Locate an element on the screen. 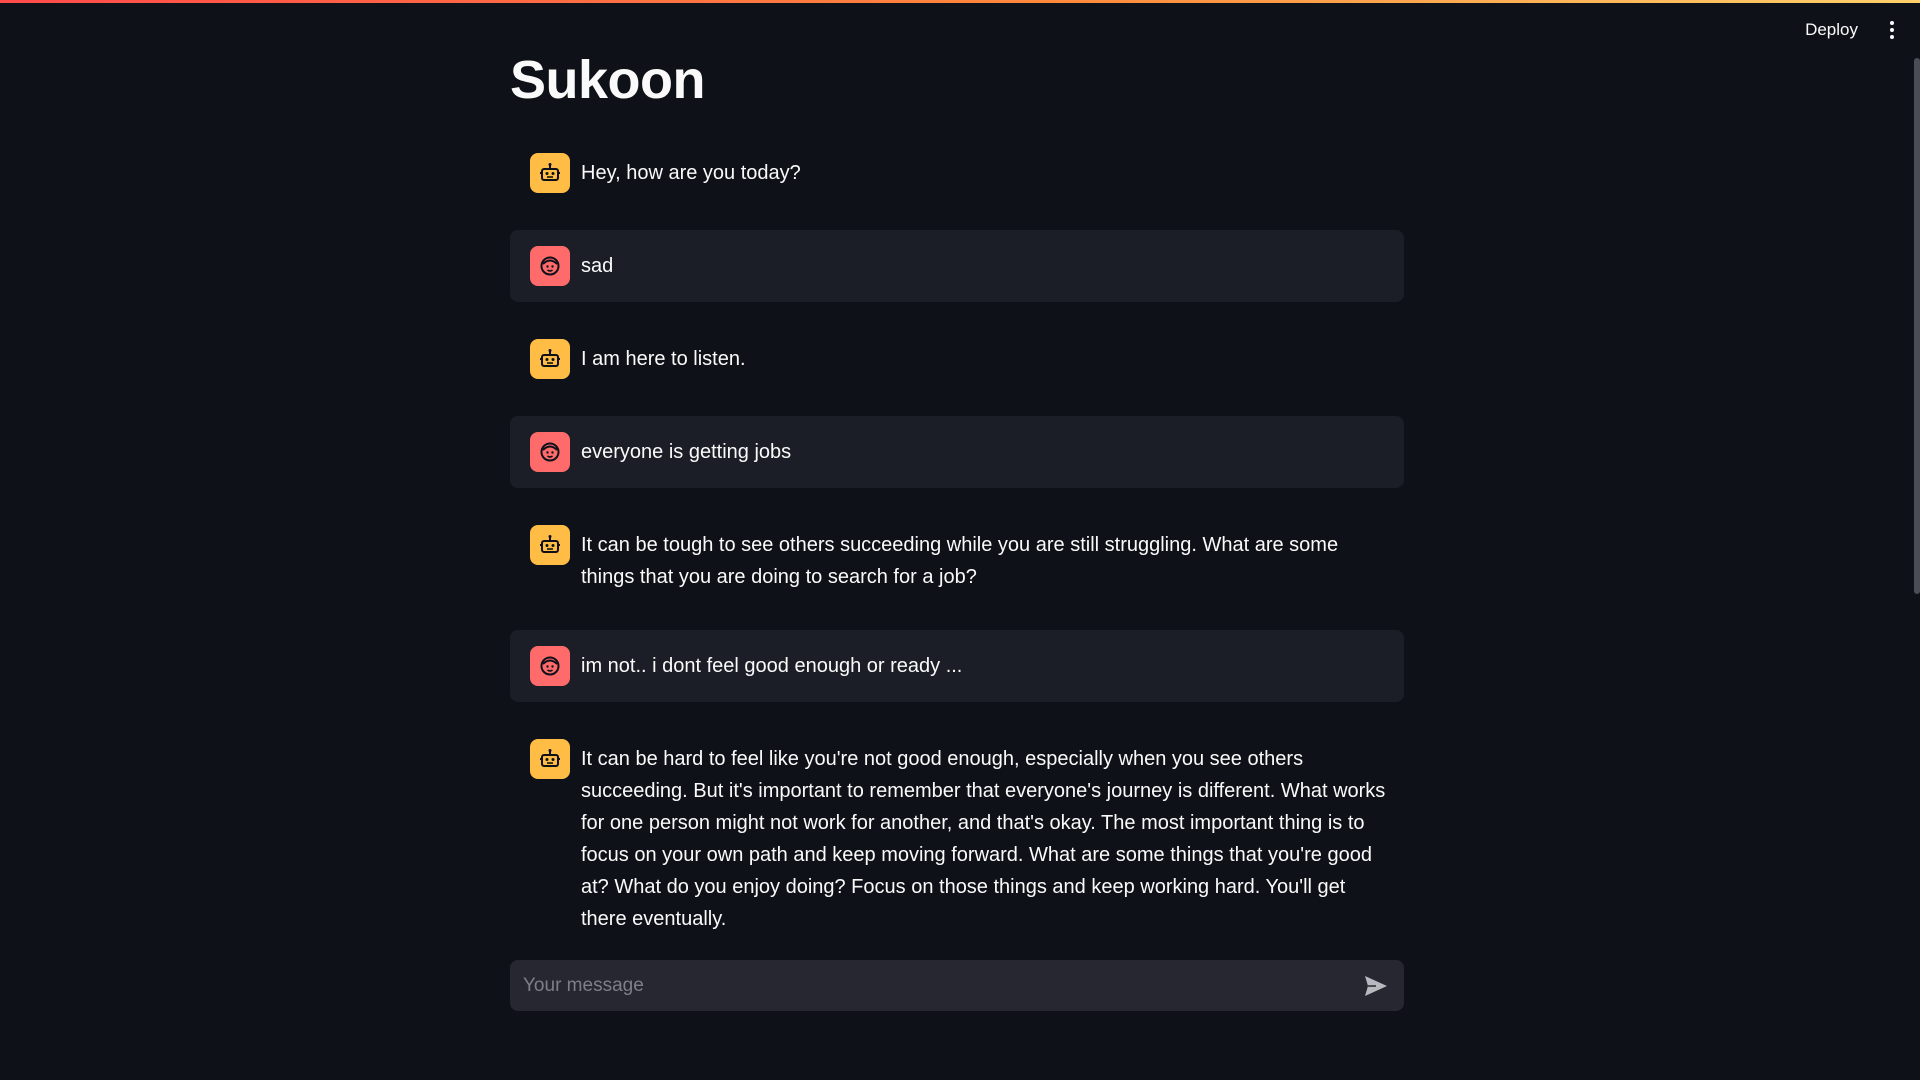  message-text: sad is located at coordinates (597, 266).